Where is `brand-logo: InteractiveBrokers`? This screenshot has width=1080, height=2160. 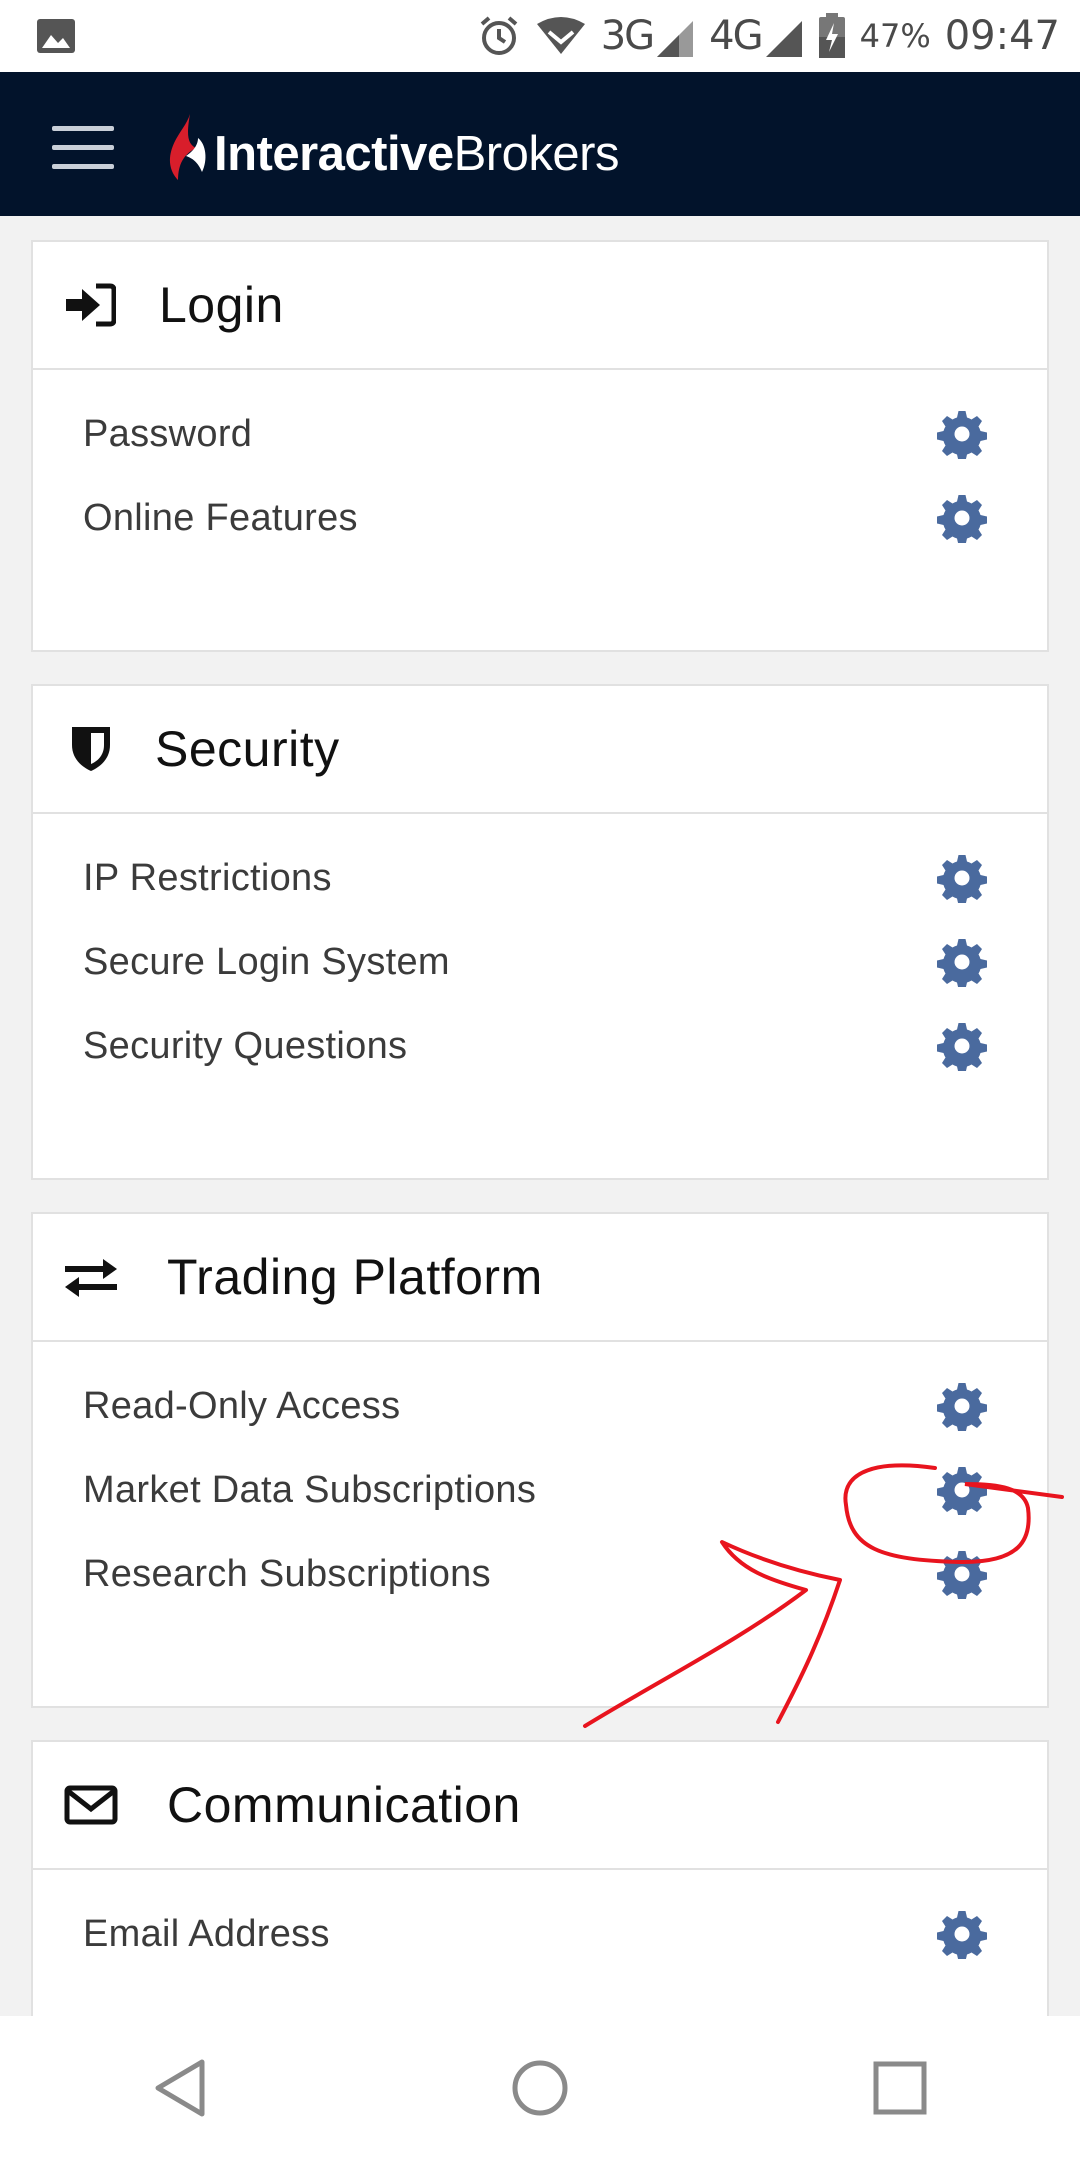 brand-logo: InteractiveBrokers is located at coordinates (393, 147).